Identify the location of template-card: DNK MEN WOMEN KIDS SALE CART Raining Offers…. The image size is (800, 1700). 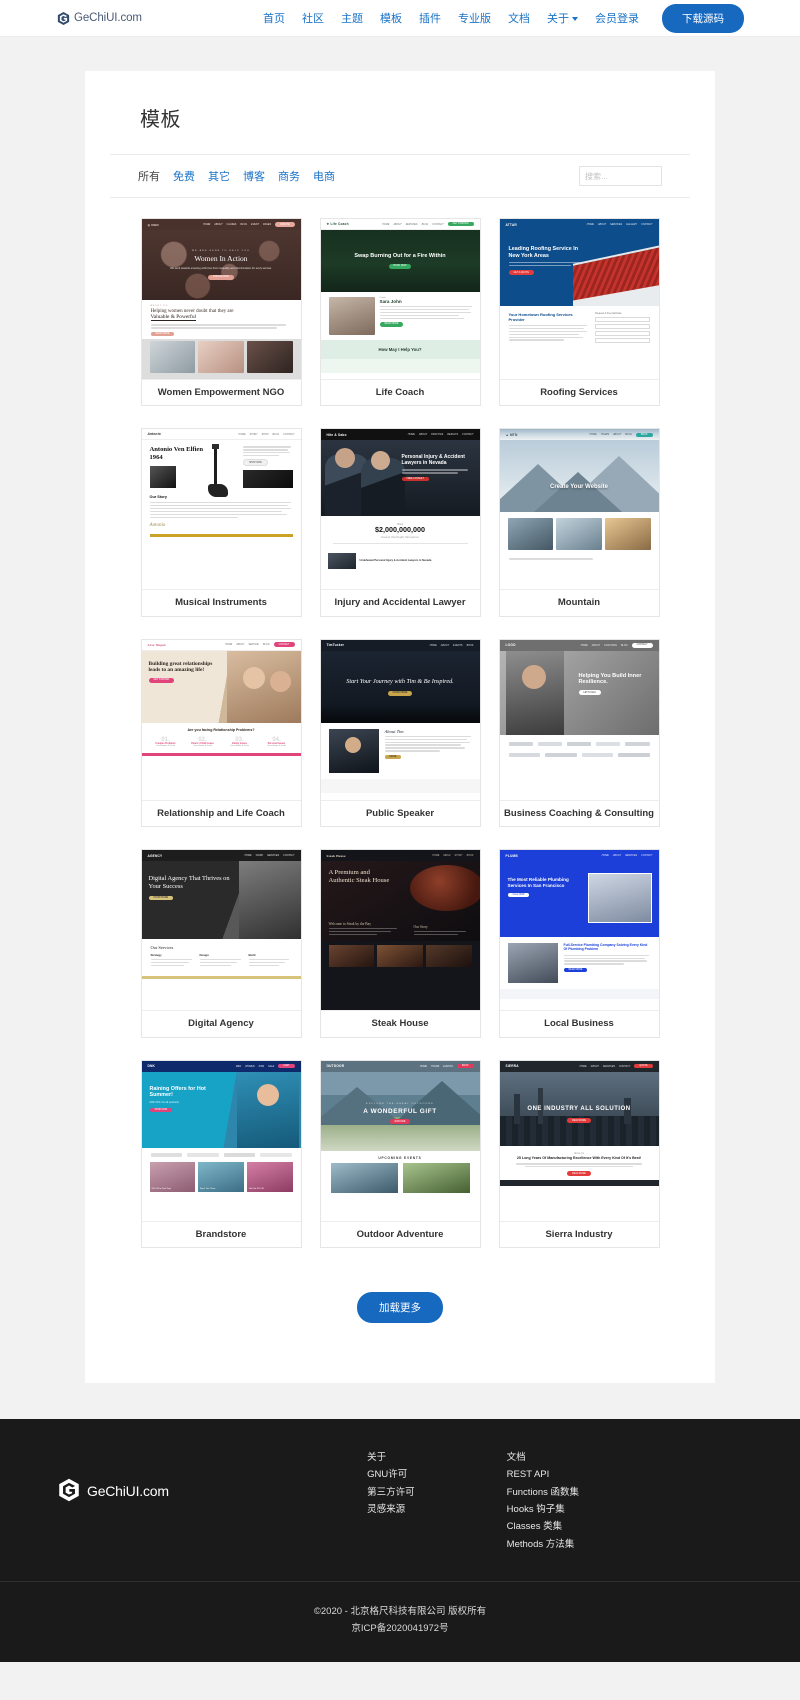
(221, 1153).